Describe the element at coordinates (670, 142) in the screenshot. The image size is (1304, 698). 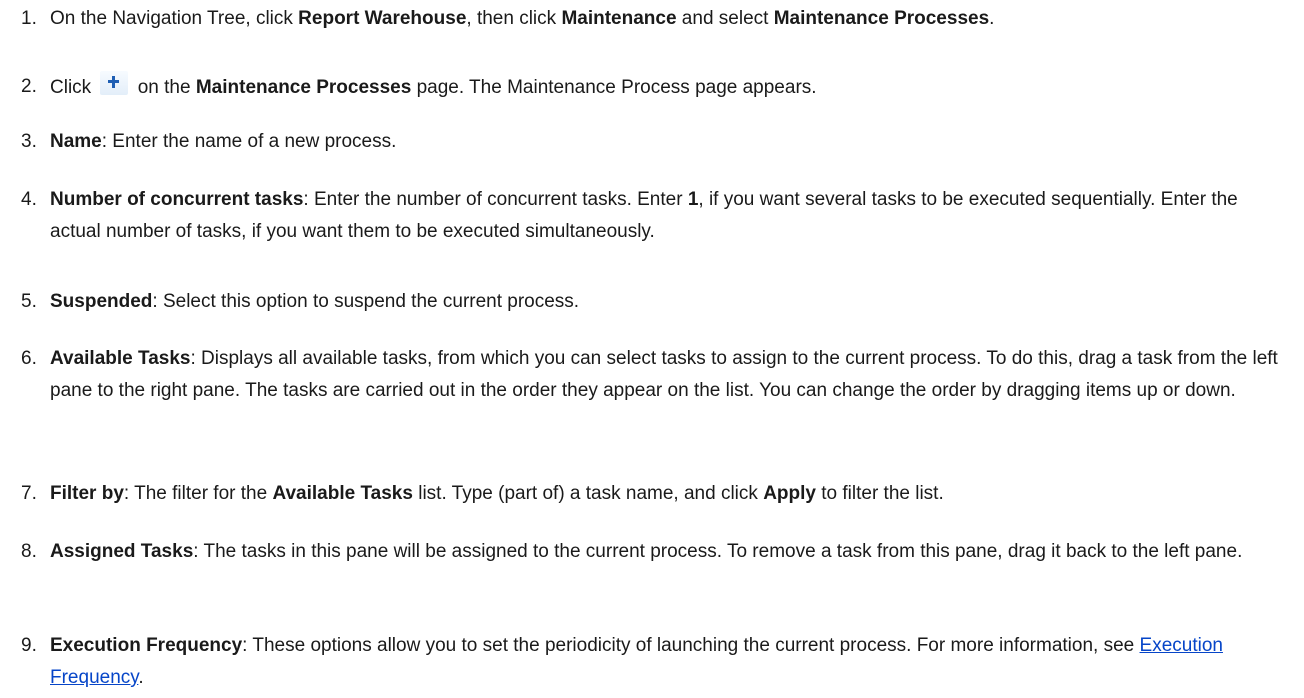
I see `step-text: Name: Enter the name of a new process.` at that location.